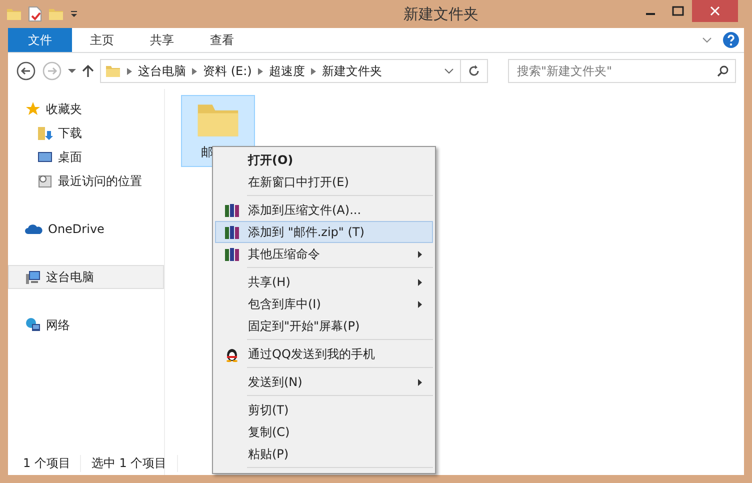 The height and width of the screenshot is (483, 752). Describe the element at coordinates (86, 229) in the screenshot. I see `sidebar-item: OneDrive` at that location.